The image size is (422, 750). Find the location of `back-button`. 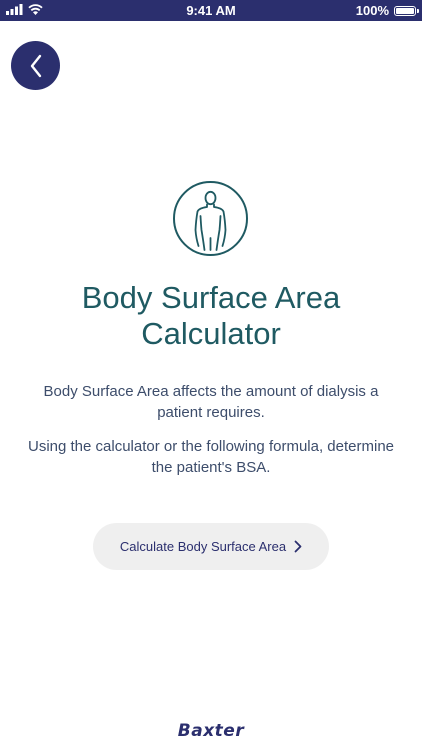

back-button is located at coordinates (35, 65).